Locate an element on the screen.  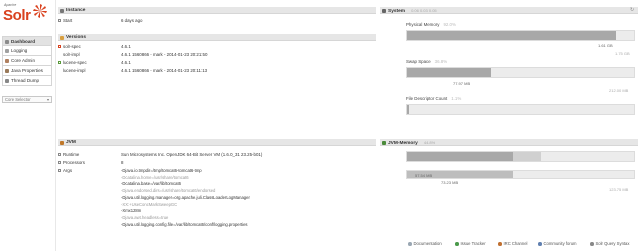
physical-memory-bar is located at coordinates (520, 35).